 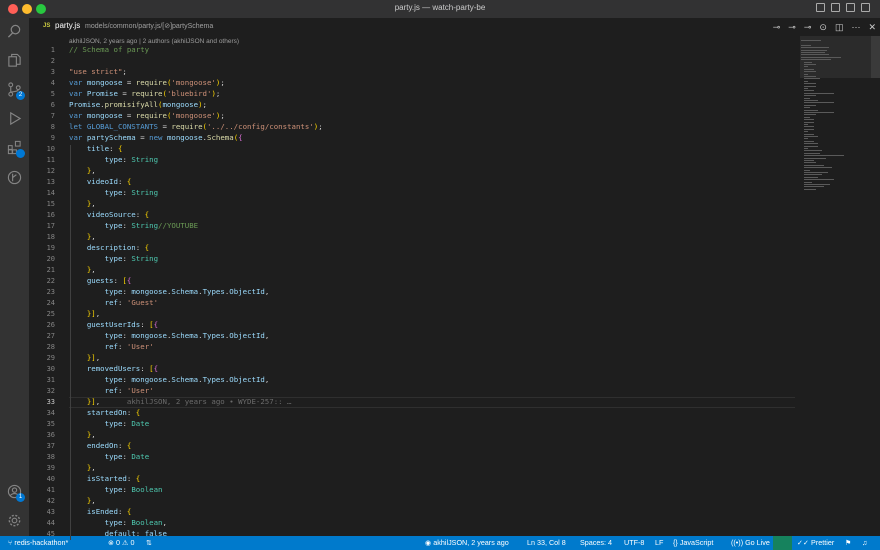 What do you see at coordinates (67, 25) in the screenshot?
I see `tab-party-js: party.js` at bounding box center [67, 25].